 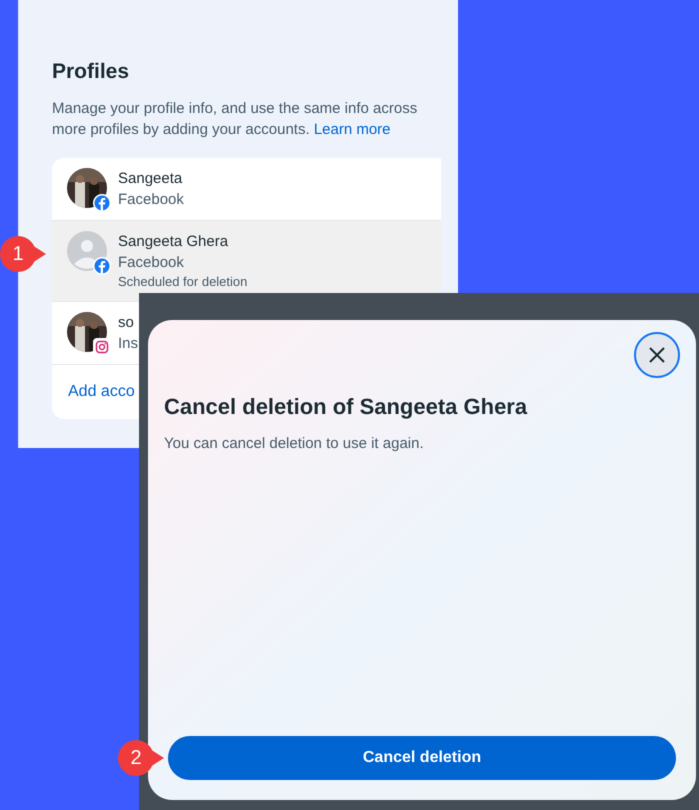 I want to click on profile-name: Sangeeta, so click(x=151, y=178).